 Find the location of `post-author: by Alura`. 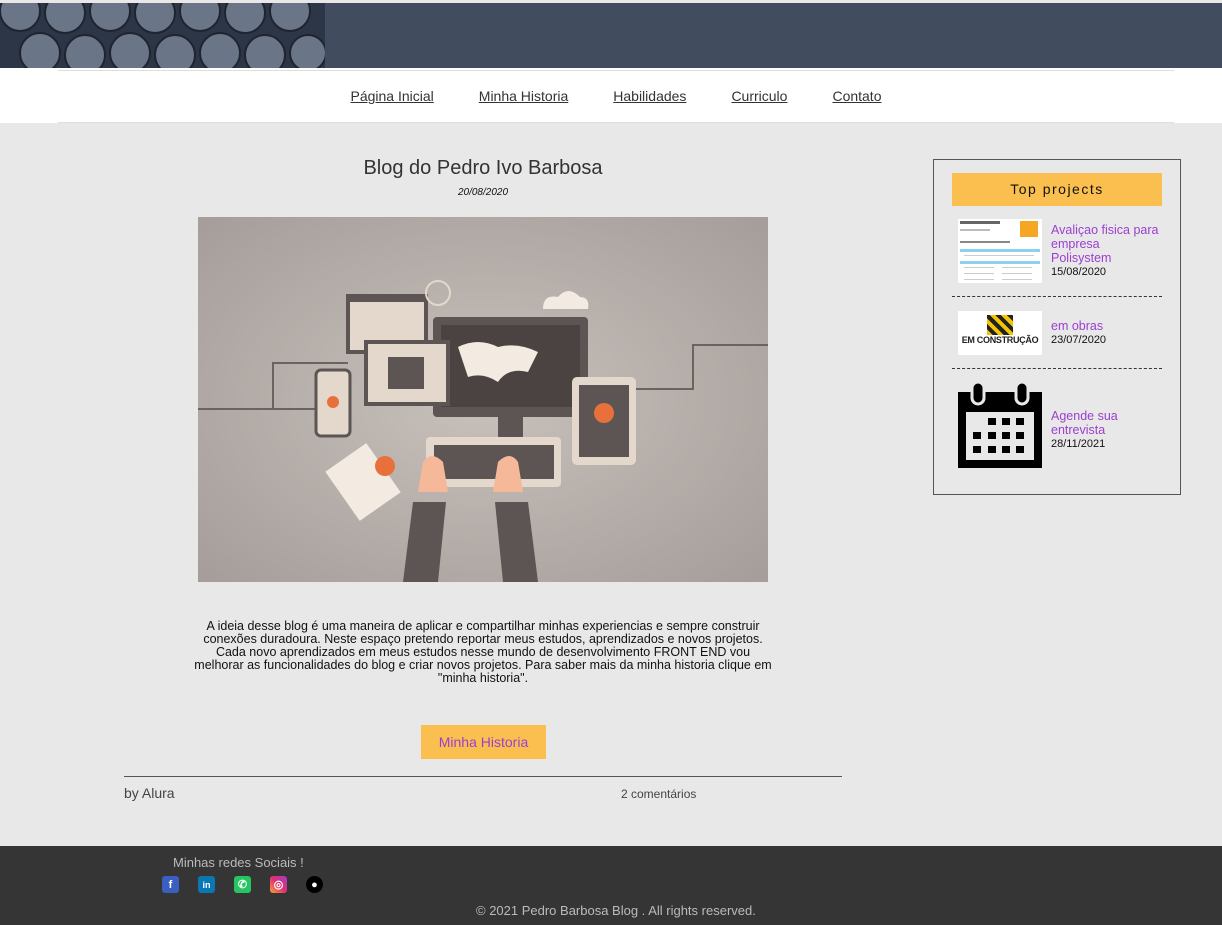

post-author: by Alura is located at coordinates (149, 793).